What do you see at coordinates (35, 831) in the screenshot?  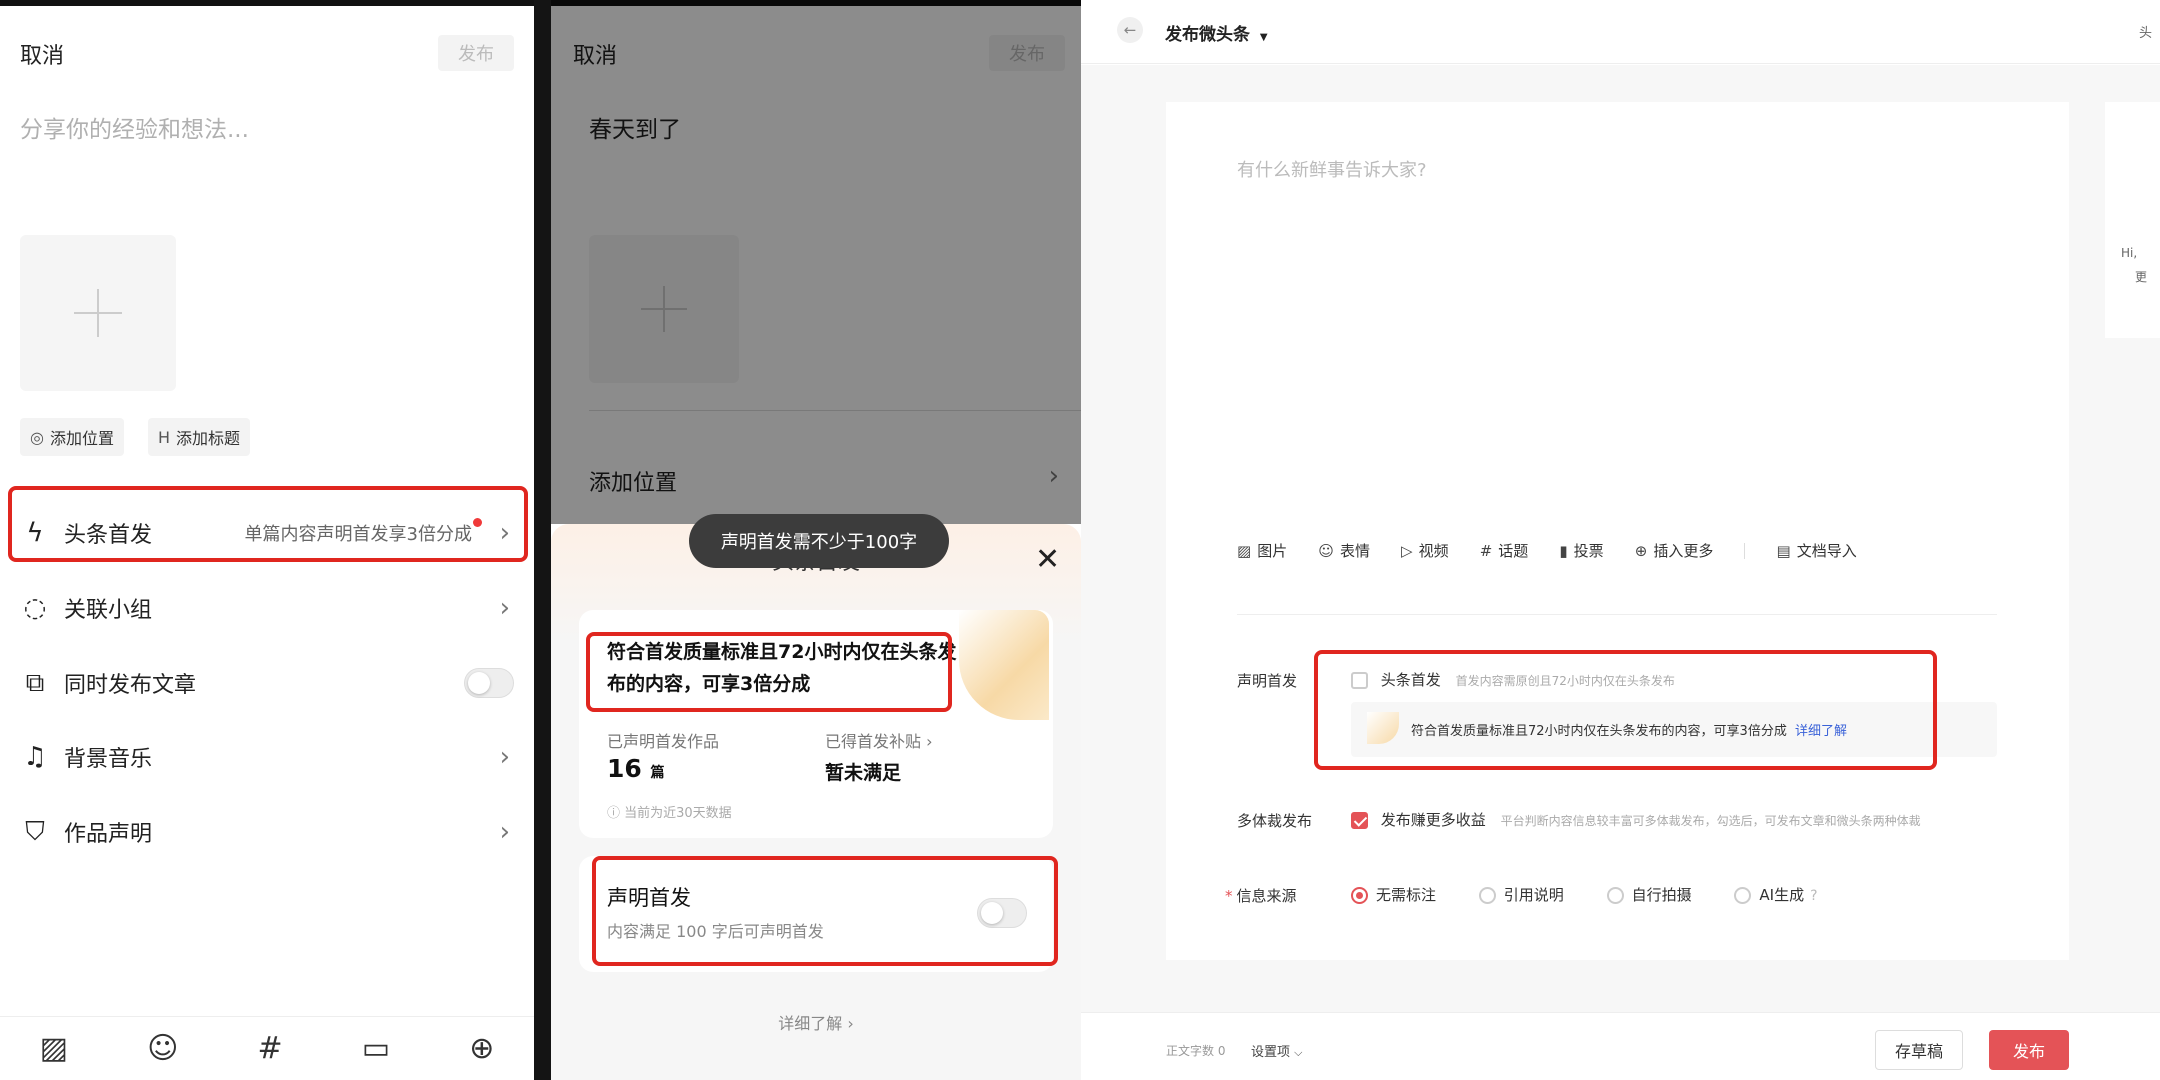 I see `shield-alert-icon: ⛉` at bounding box center [35, 831].